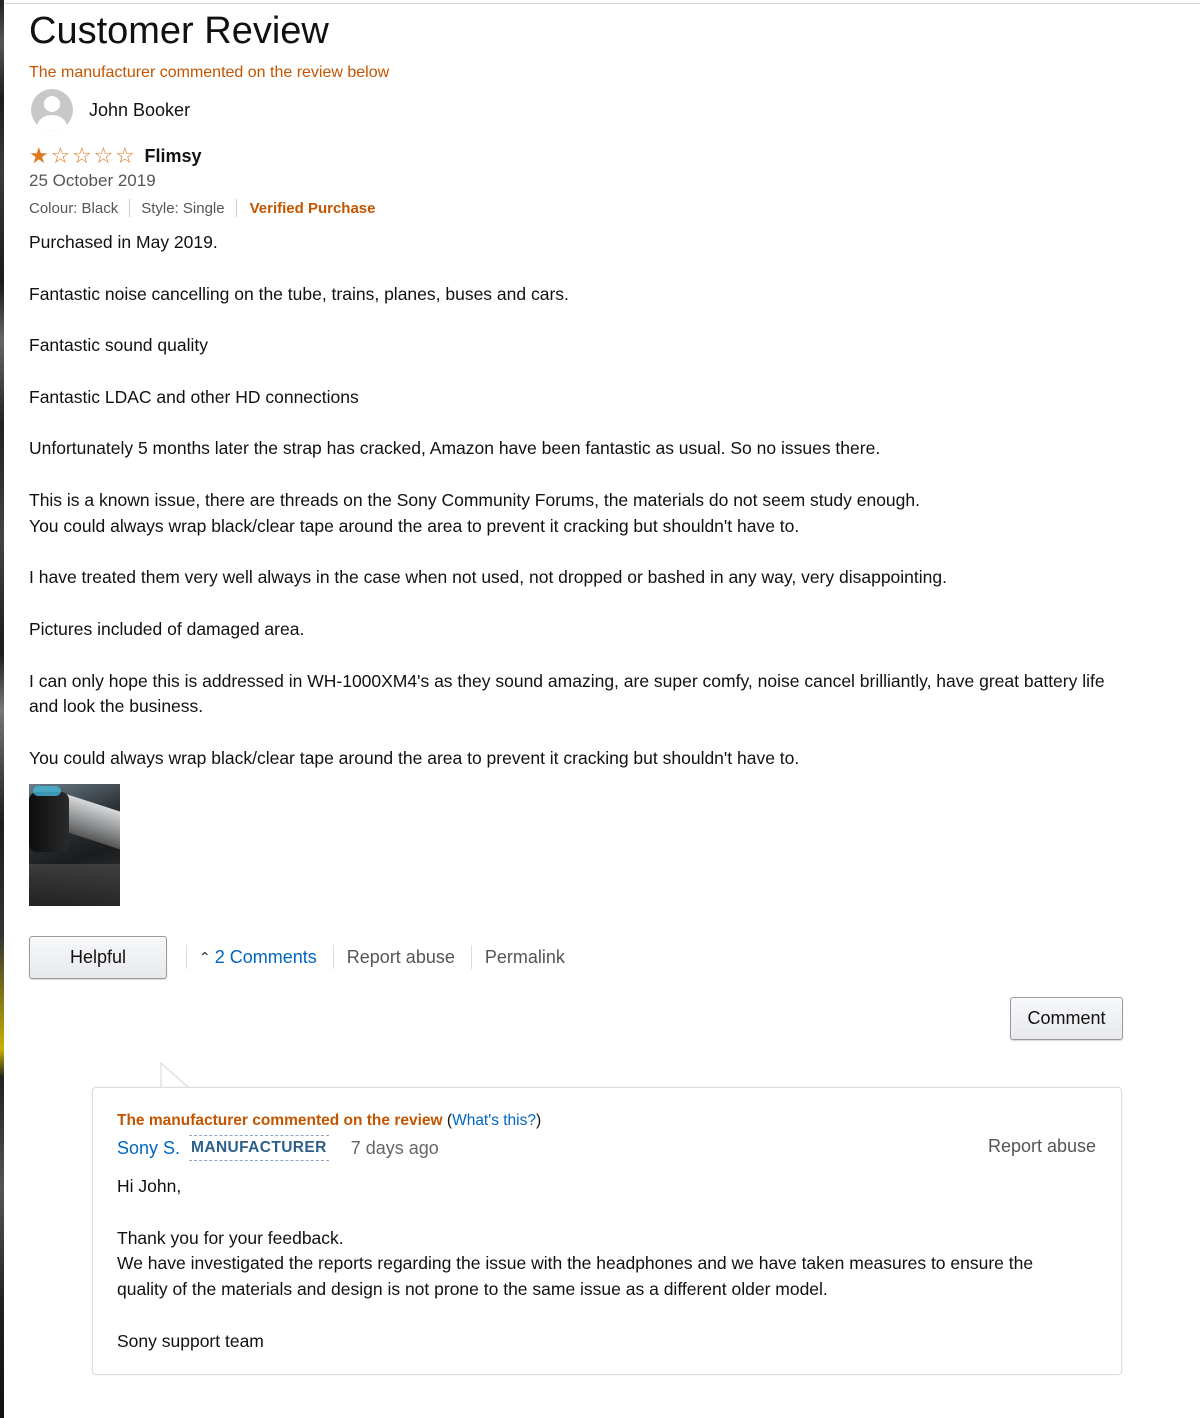 Image resolution: width=1200 pixels, height=1418 pixels. I want to click on photo-reflection, so click(74, 885).